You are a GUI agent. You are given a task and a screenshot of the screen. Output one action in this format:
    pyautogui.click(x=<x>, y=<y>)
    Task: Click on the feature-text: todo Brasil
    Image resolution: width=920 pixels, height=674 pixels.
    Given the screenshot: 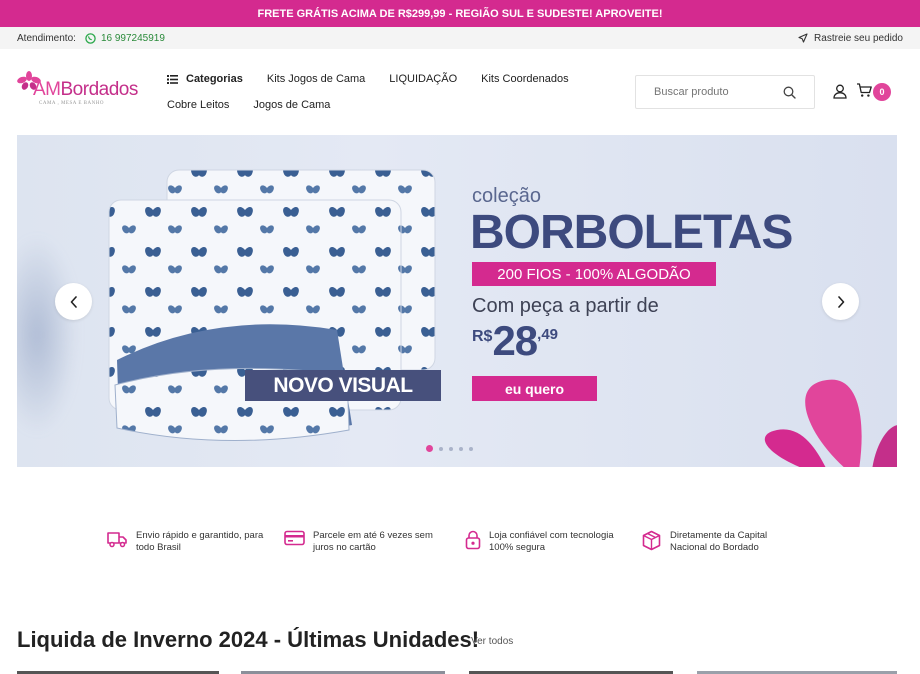 What is the action you would take?
    pyautogui.click(x=158, y=547)
    